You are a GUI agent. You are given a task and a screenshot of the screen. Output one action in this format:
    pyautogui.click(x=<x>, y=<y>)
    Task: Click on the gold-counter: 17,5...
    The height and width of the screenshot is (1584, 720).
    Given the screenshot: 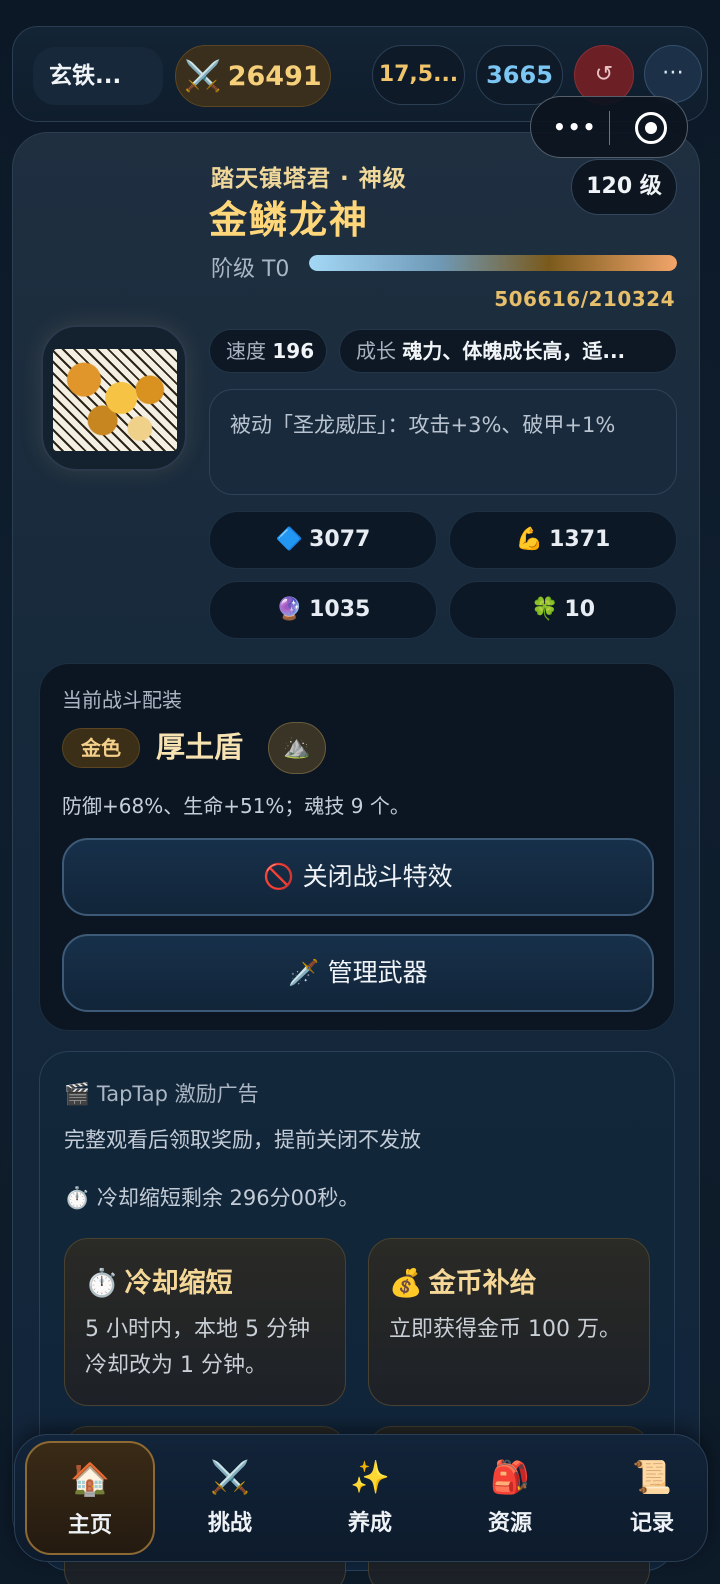 What is the action you would take?
    pyautogui.click(x=418, y=75)
    